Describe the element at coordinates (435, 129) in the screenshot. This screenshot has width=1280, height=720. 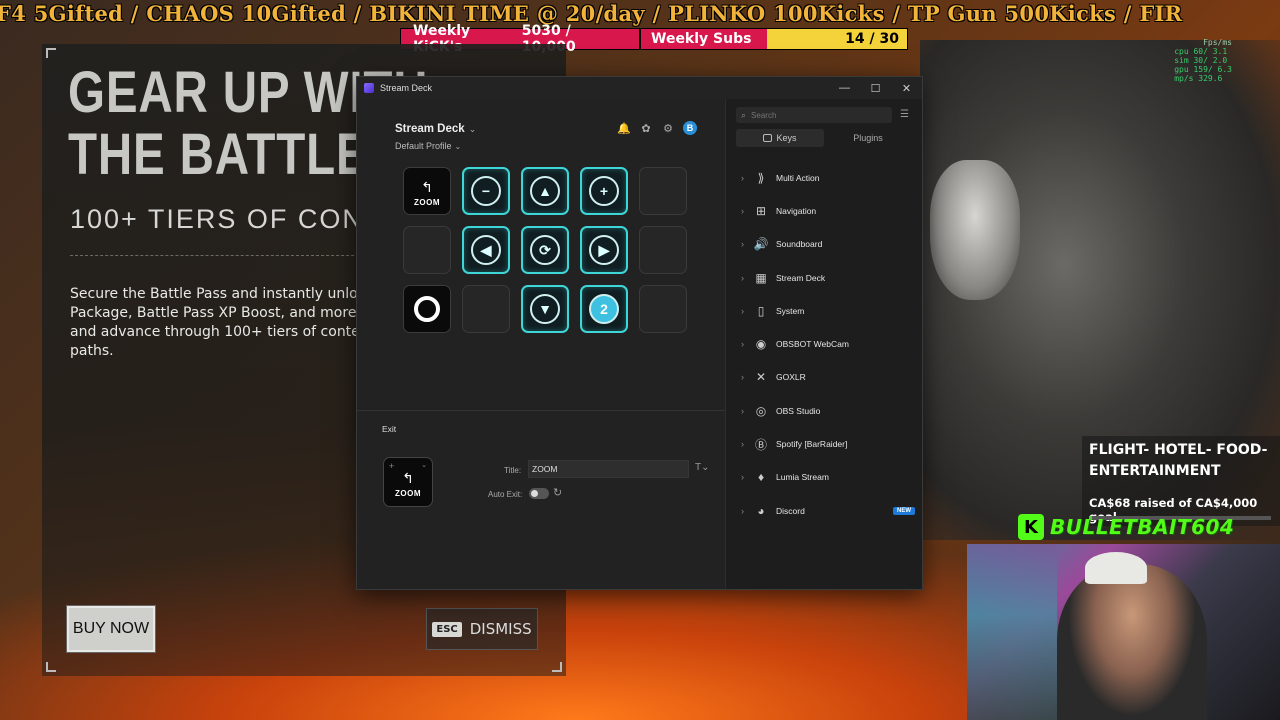
I see `device-selector: Stream Deck ⌄` at that location.